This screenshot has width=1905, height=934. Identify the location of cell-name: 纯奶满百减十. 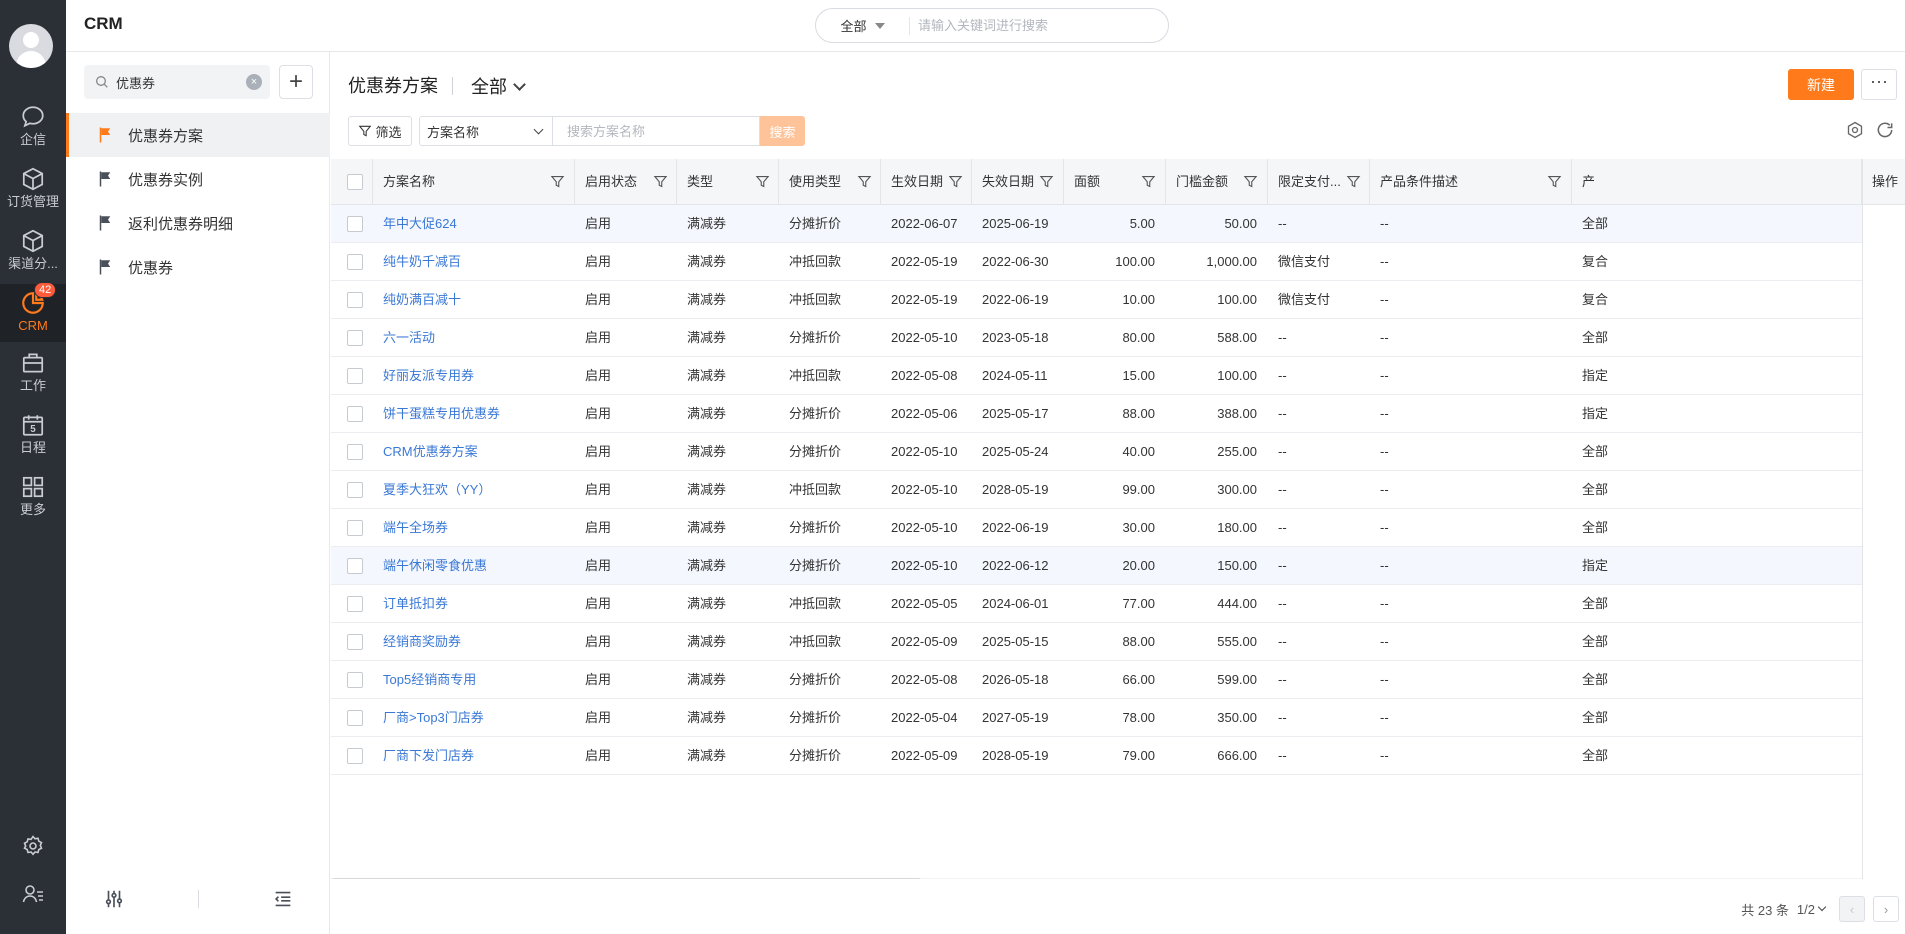
(474, 300).